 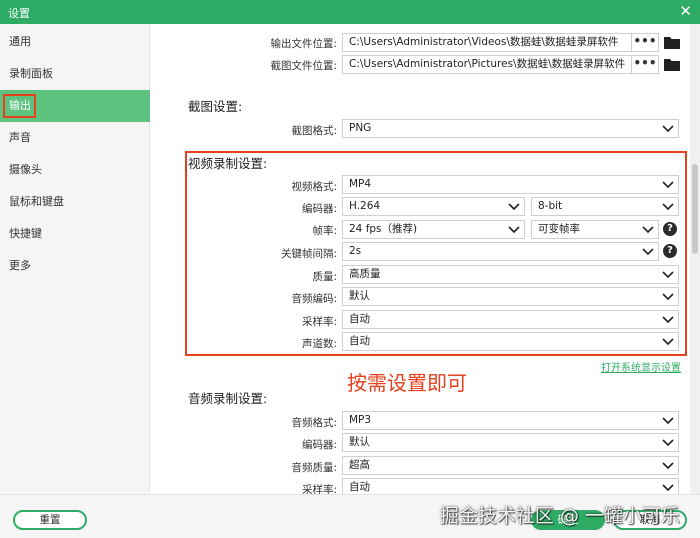 I want to click on output-folder-icon, so click(x=672, y=42).